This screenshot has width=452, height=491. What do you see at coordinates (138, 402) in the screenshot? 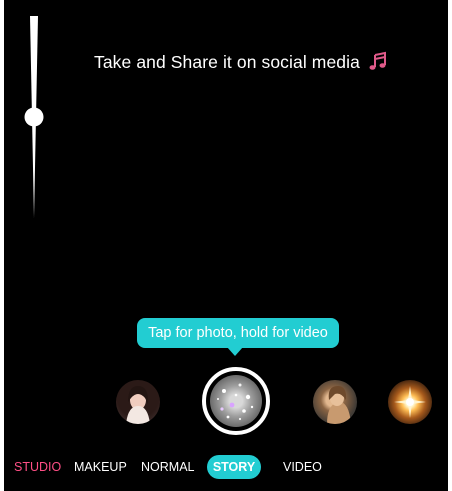
I see `portrait-filter-thumb` at bounding box center [138, 402].